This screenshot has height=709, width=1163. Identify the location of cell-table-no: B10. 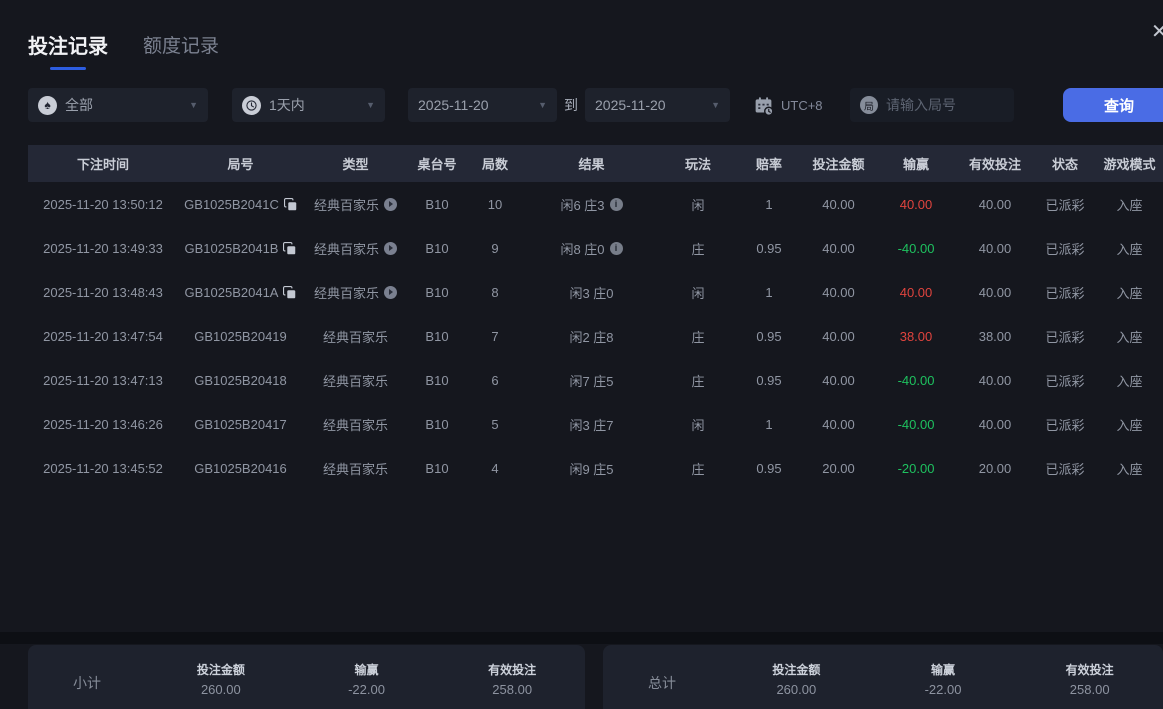
(437, 292).